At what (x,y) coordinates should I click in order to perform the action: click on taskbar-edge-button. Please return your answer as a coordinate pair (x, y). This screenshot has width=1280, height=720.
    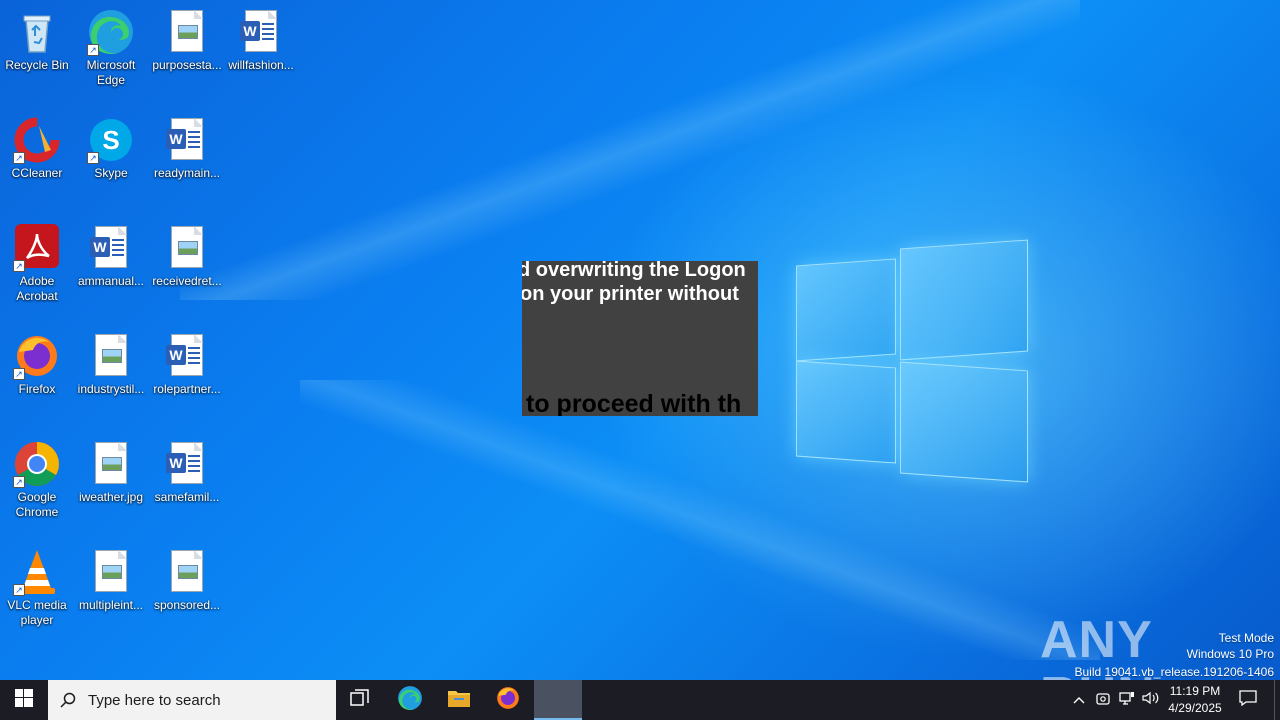
    Looking at the image, I should click on (410, 700).